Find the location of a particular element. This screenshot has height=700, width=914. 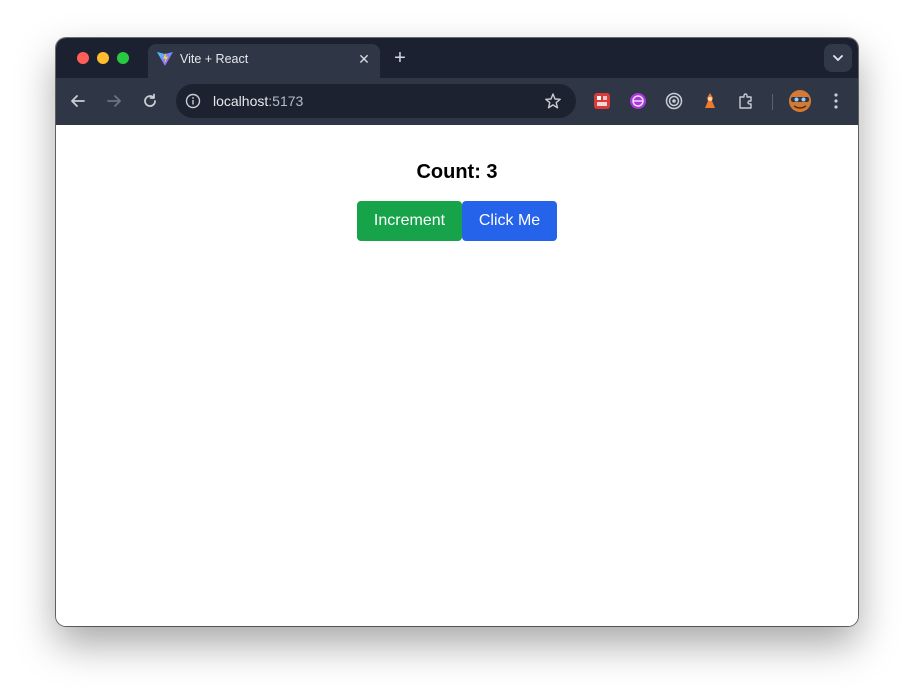

count-heading: Count: 3 is located at coordinates (457, 172).